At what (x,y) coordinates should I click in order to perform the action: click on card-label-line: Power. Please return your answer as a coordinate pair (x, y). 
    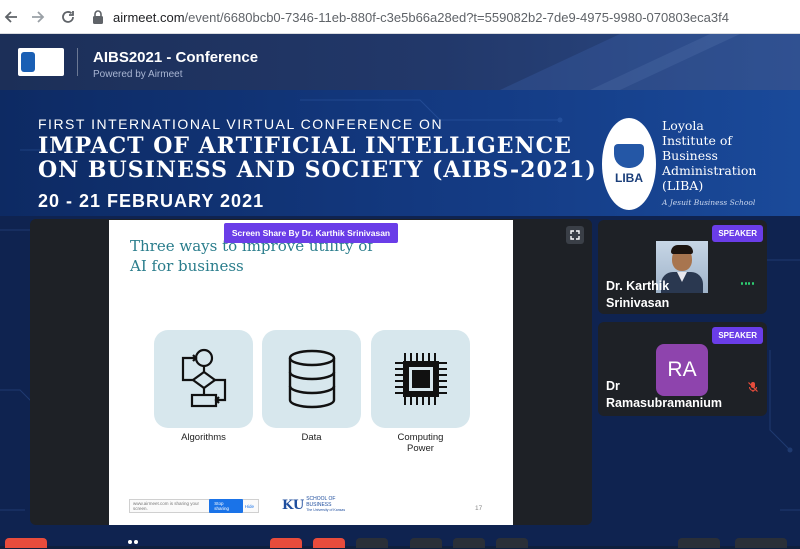
    Looking at the image, I should click on (420, 448).